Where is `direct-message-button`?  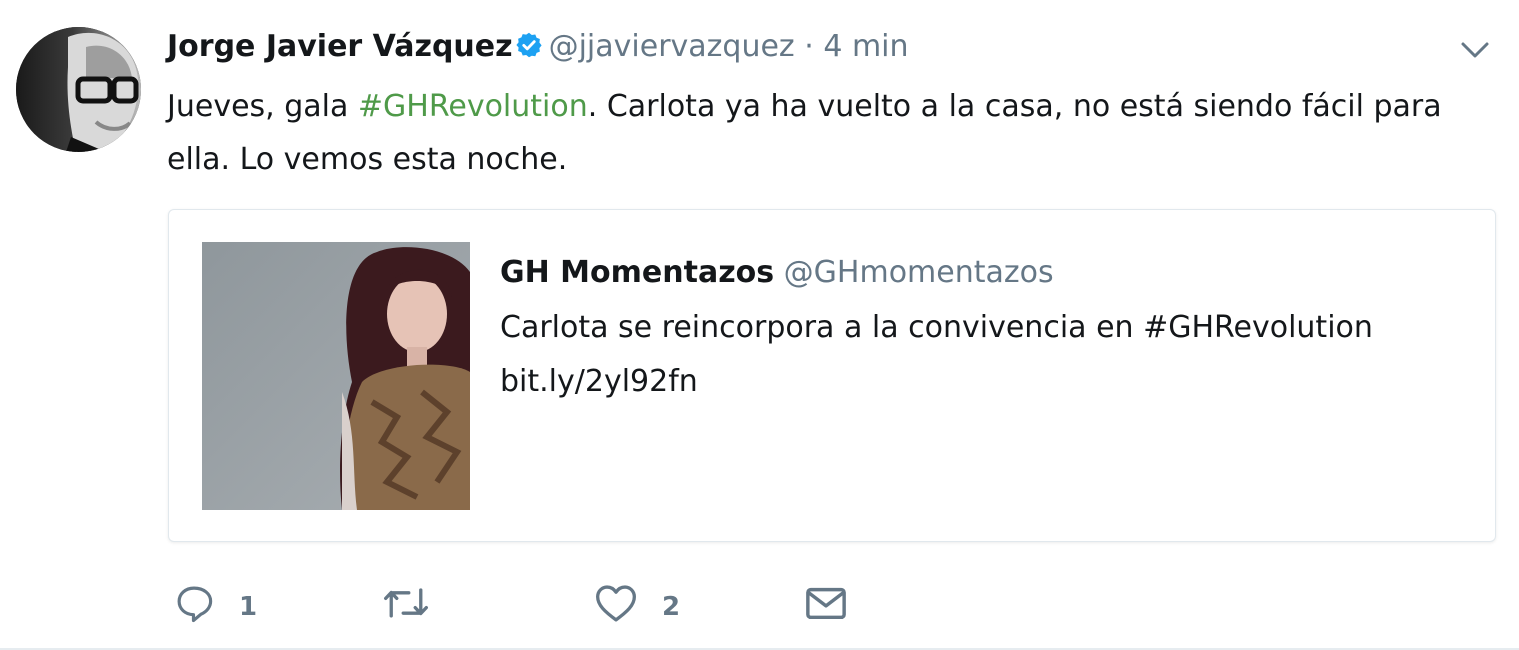 direct-message-button is located at coordinates (826, 603).